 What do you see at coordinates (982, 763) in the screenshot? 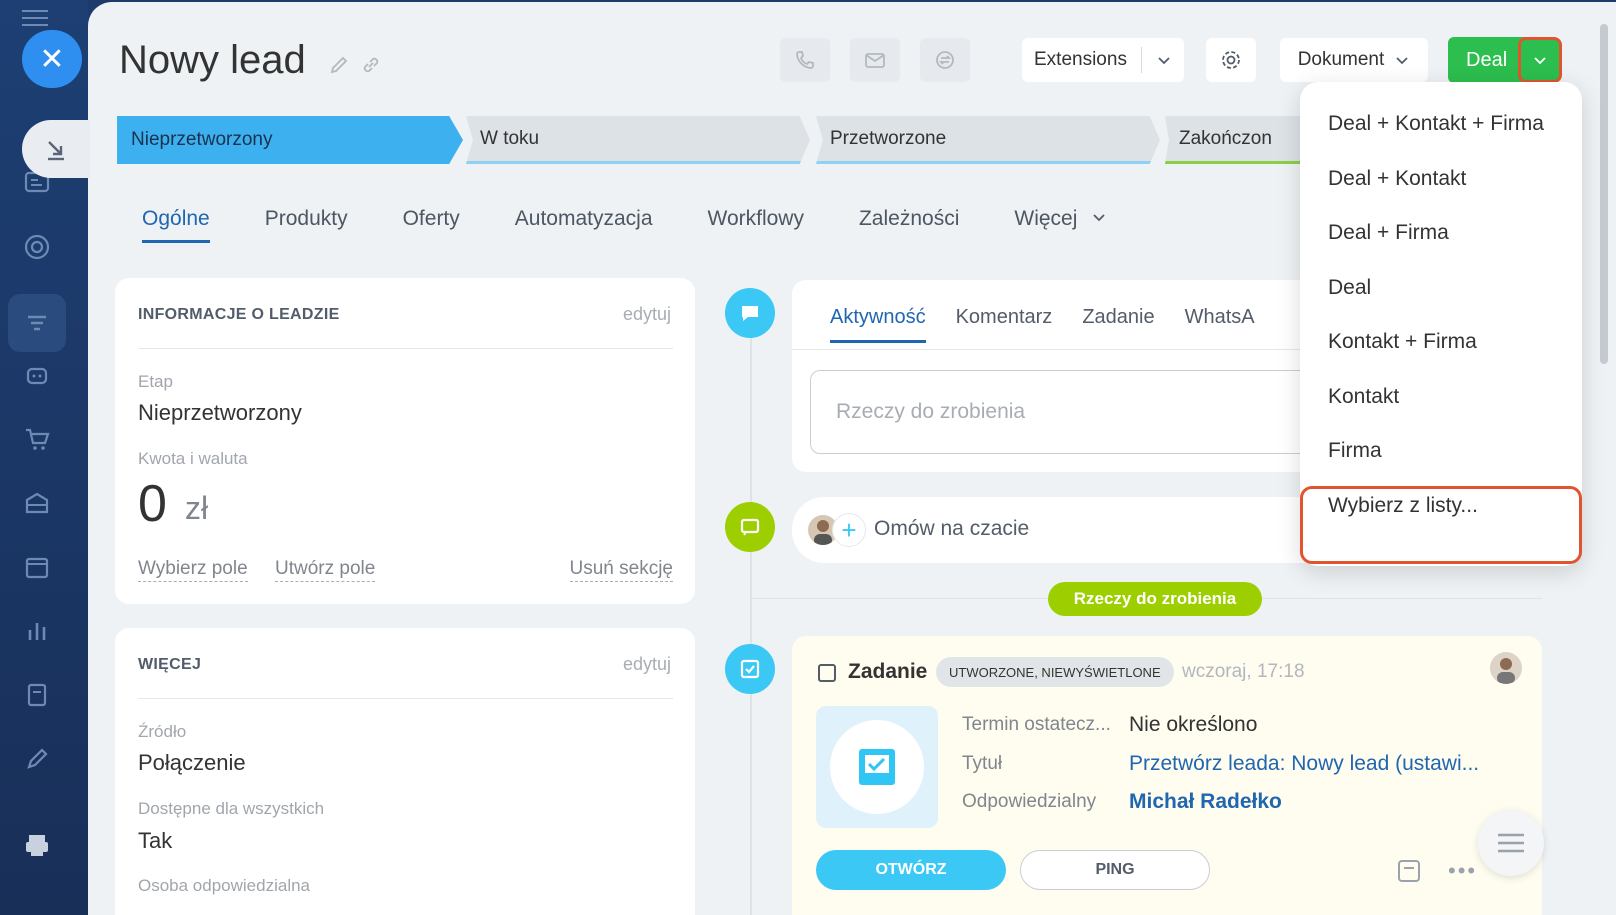
I see `field-label: Tytuł` at bounding box center [982, 763].